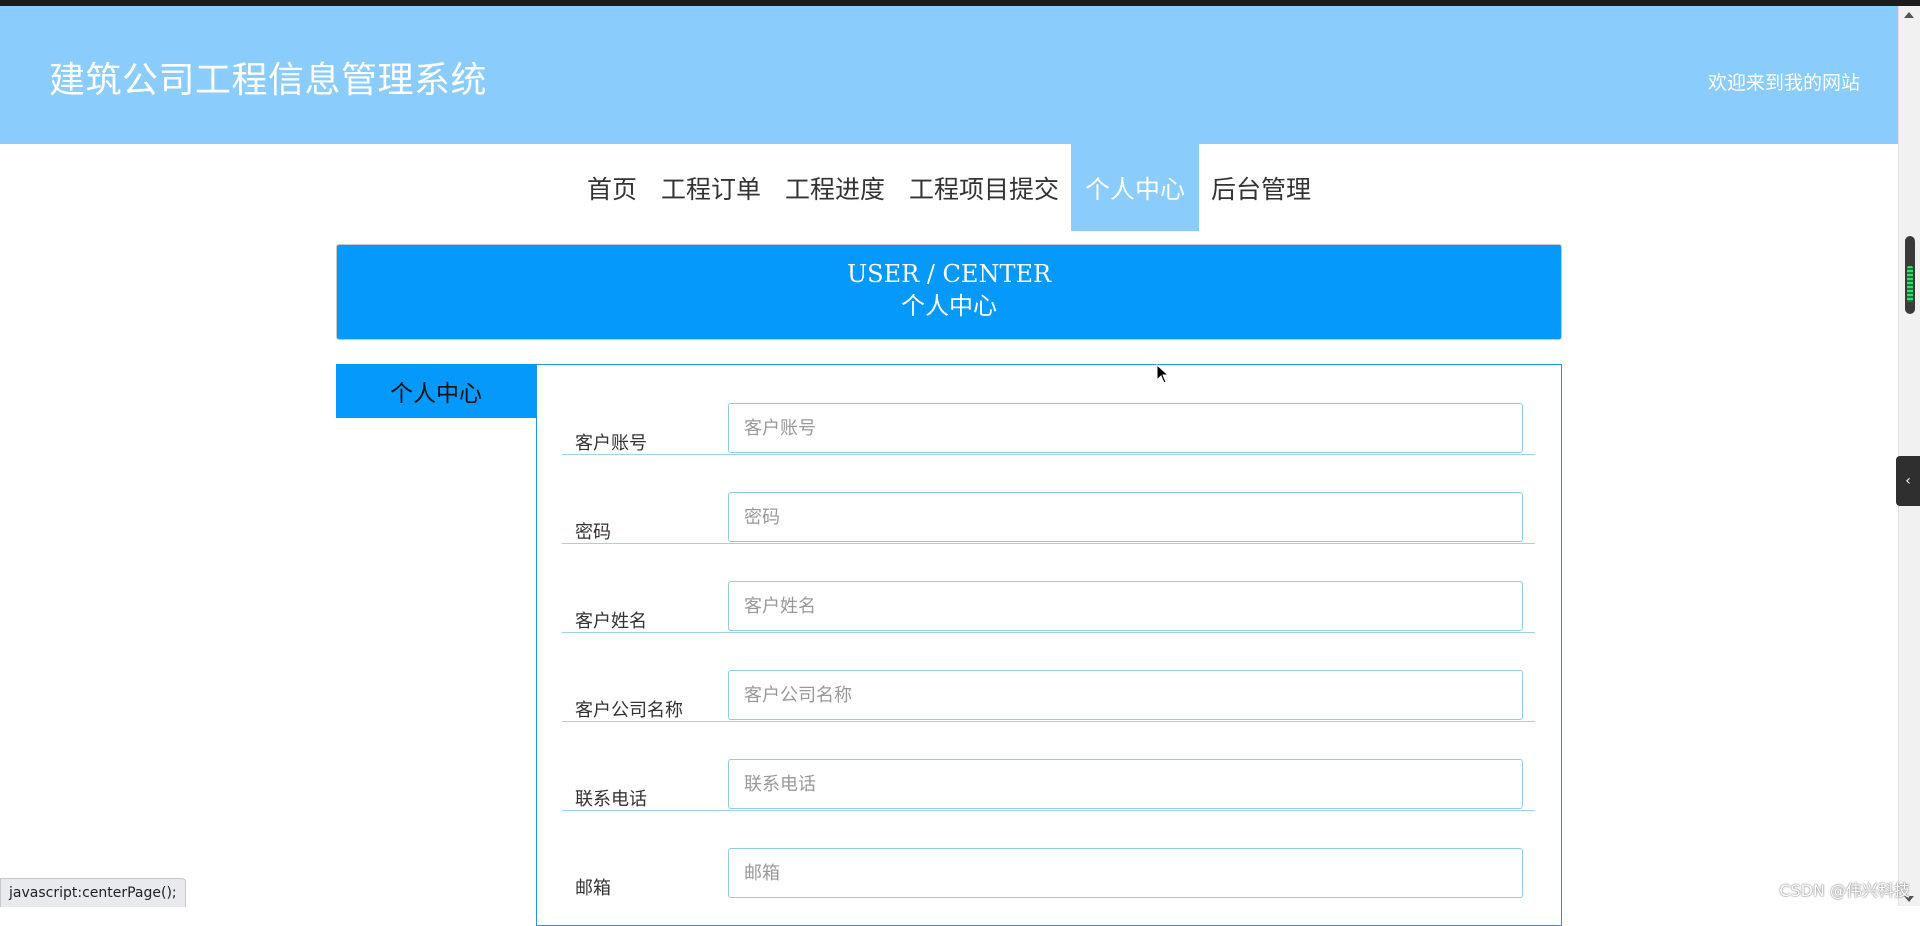  Describe the element at coordinates (1783, 83) in the screenshot. I see `welcome-text: 欢迎来到我的网站` at that location.